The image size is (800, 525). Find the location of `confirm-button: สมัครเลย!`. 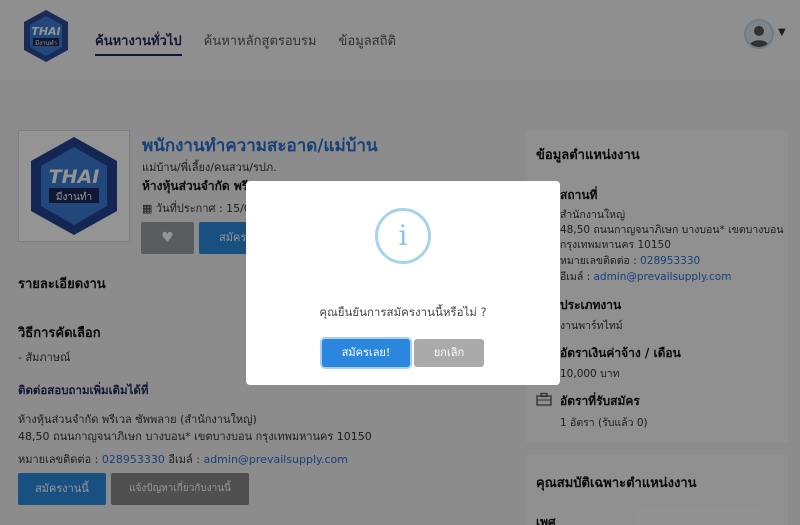

confirm-button: สมัครเลย! is located at coordinates (366, 353).